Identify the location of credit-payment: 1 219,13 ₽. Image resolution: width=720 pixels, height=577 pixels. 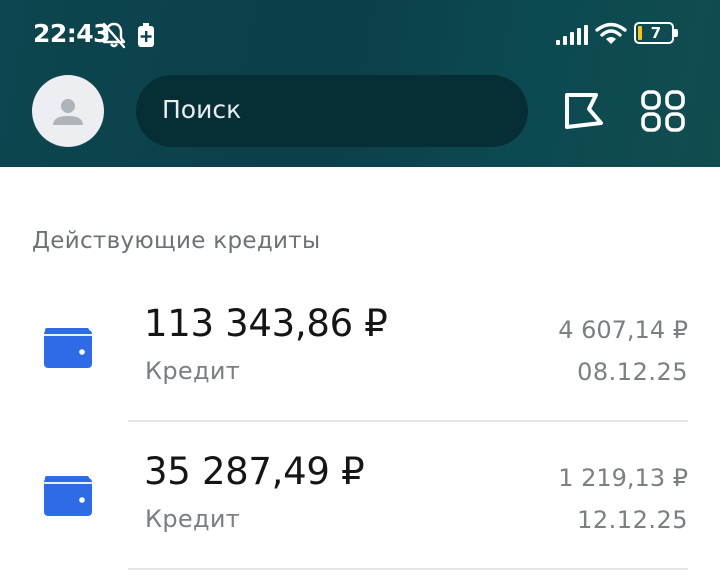
(623, 478).